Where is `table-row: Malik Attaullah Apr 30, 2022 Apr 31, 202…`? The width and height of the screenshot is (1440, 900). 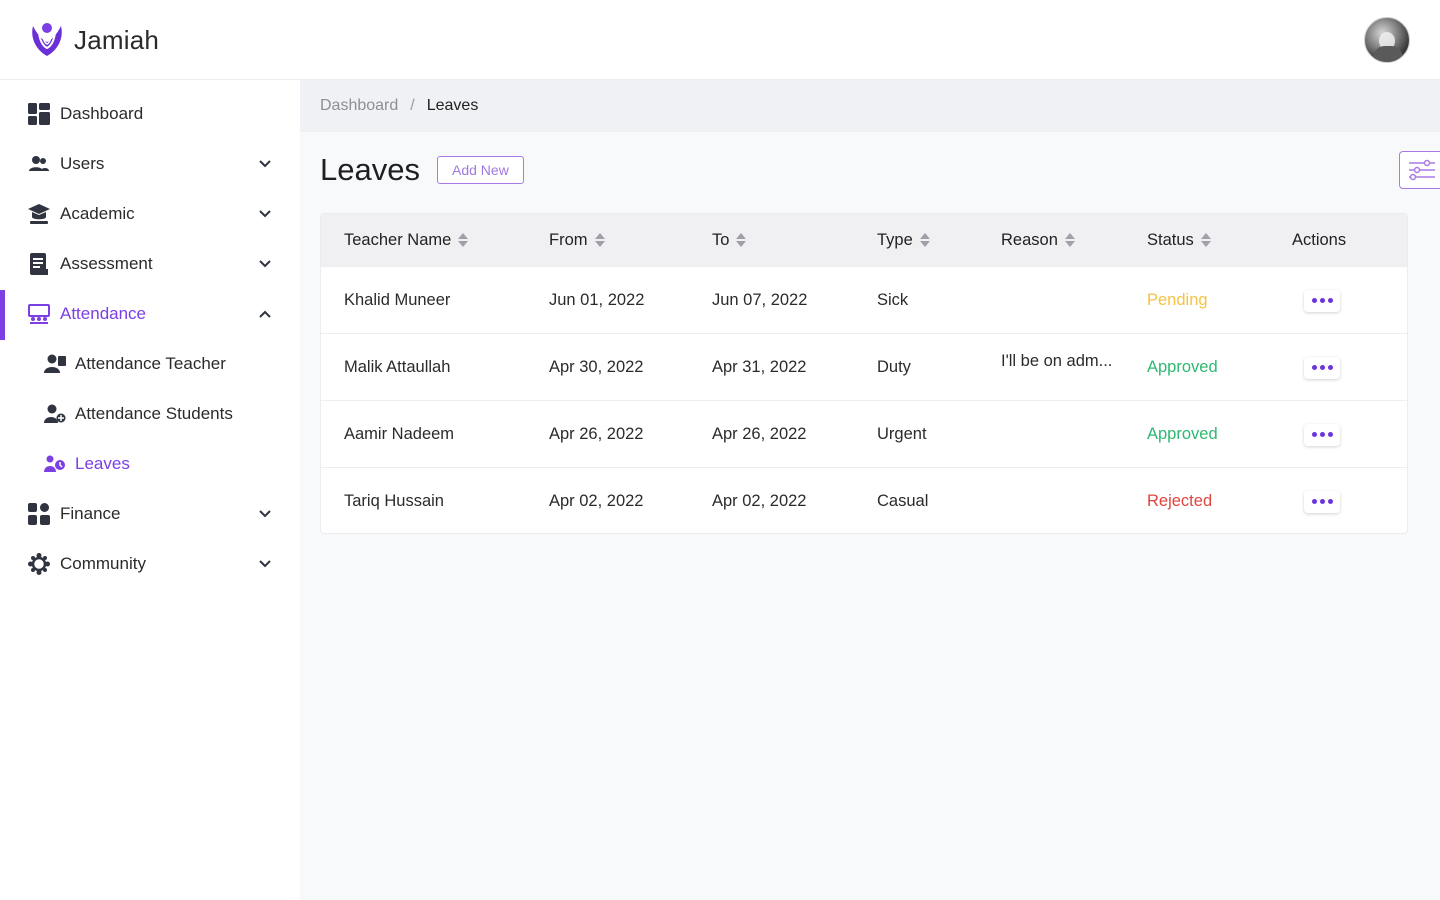
table-row: Malik Attaullah Apr 30, 2022 Apr 31, 202… is located at coordinates (864, 367).